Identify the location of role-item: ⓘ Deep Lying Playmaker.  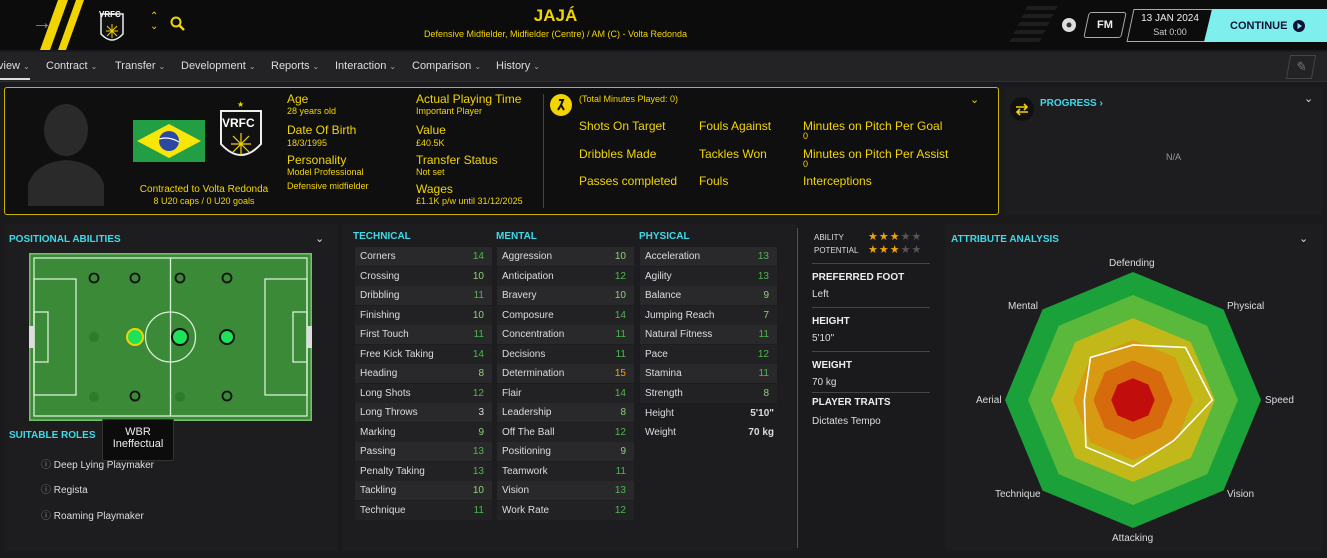
(97, 463).